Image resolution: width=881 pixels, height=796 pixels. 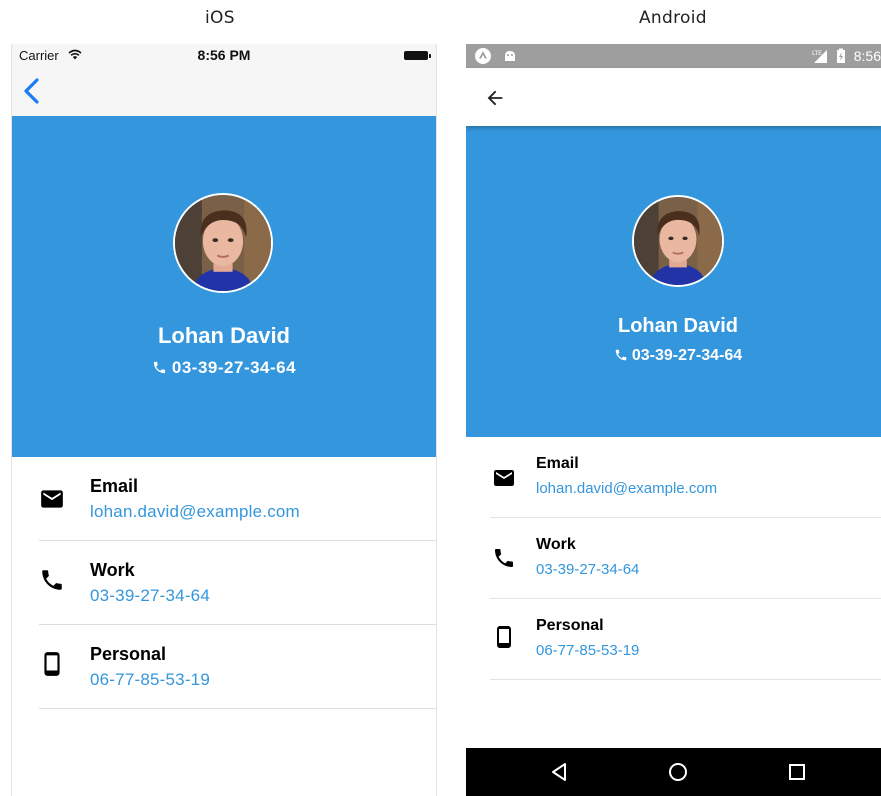 What do you see at coordinates (797, 772) in the screenshot?
I see `recents-square-icon` at bounding box center [797, 772].